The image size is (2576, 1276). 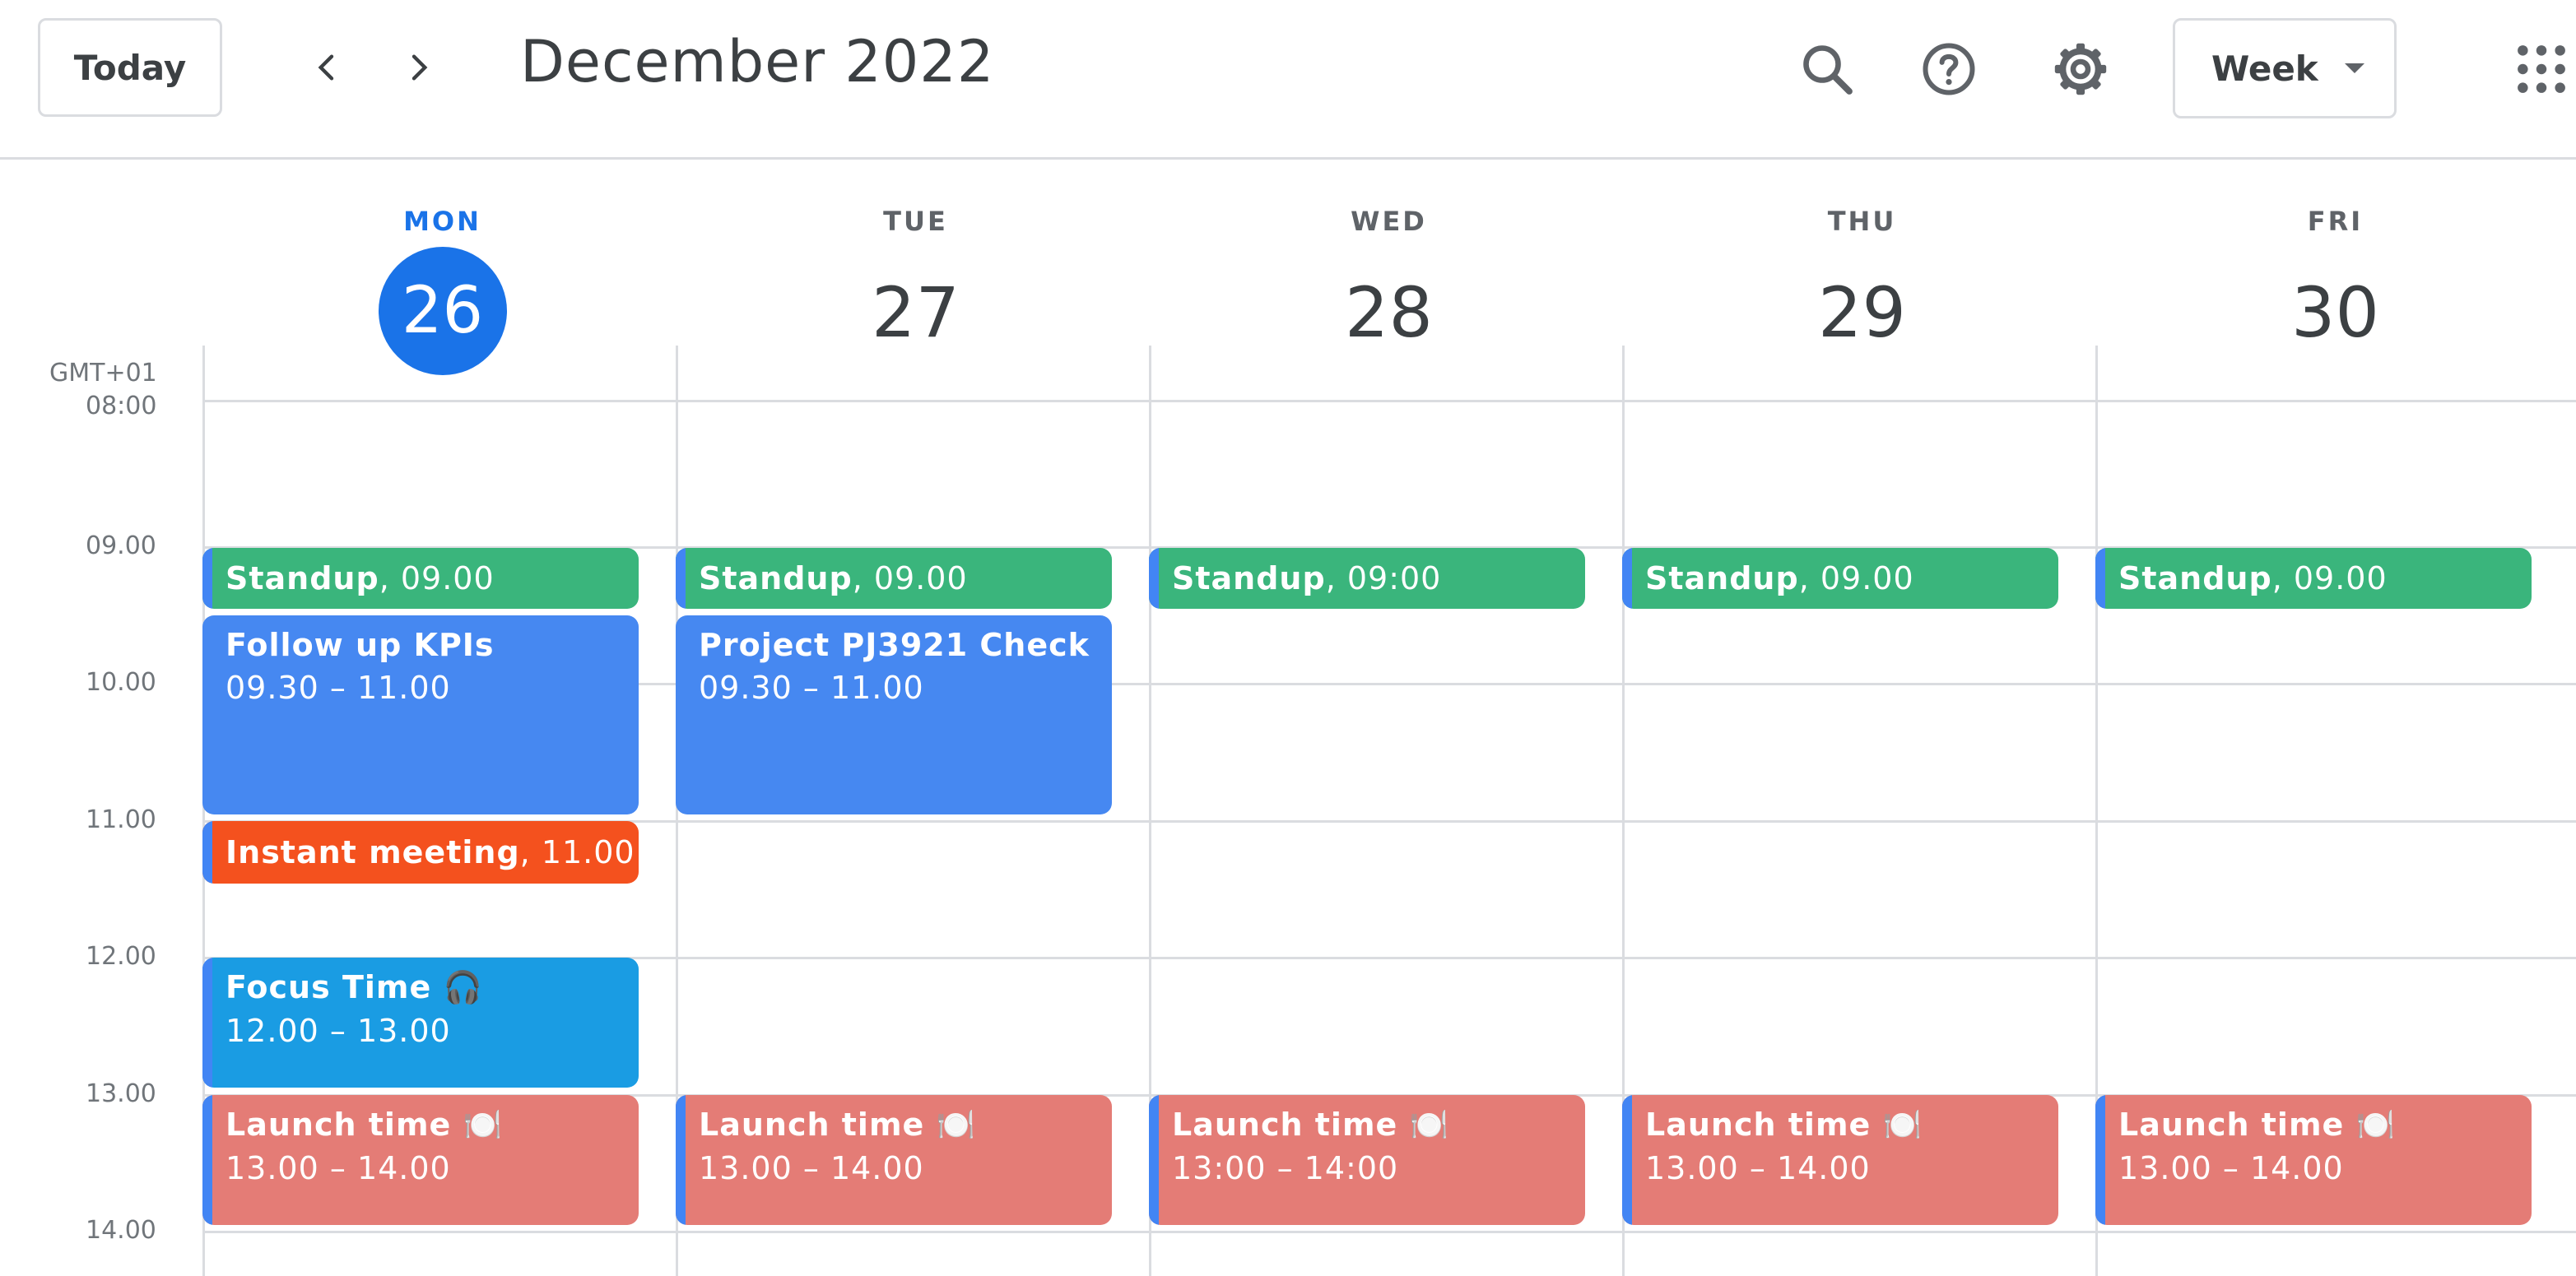 I want to click on apps-grid-icon, so click(x=2541, y=69).